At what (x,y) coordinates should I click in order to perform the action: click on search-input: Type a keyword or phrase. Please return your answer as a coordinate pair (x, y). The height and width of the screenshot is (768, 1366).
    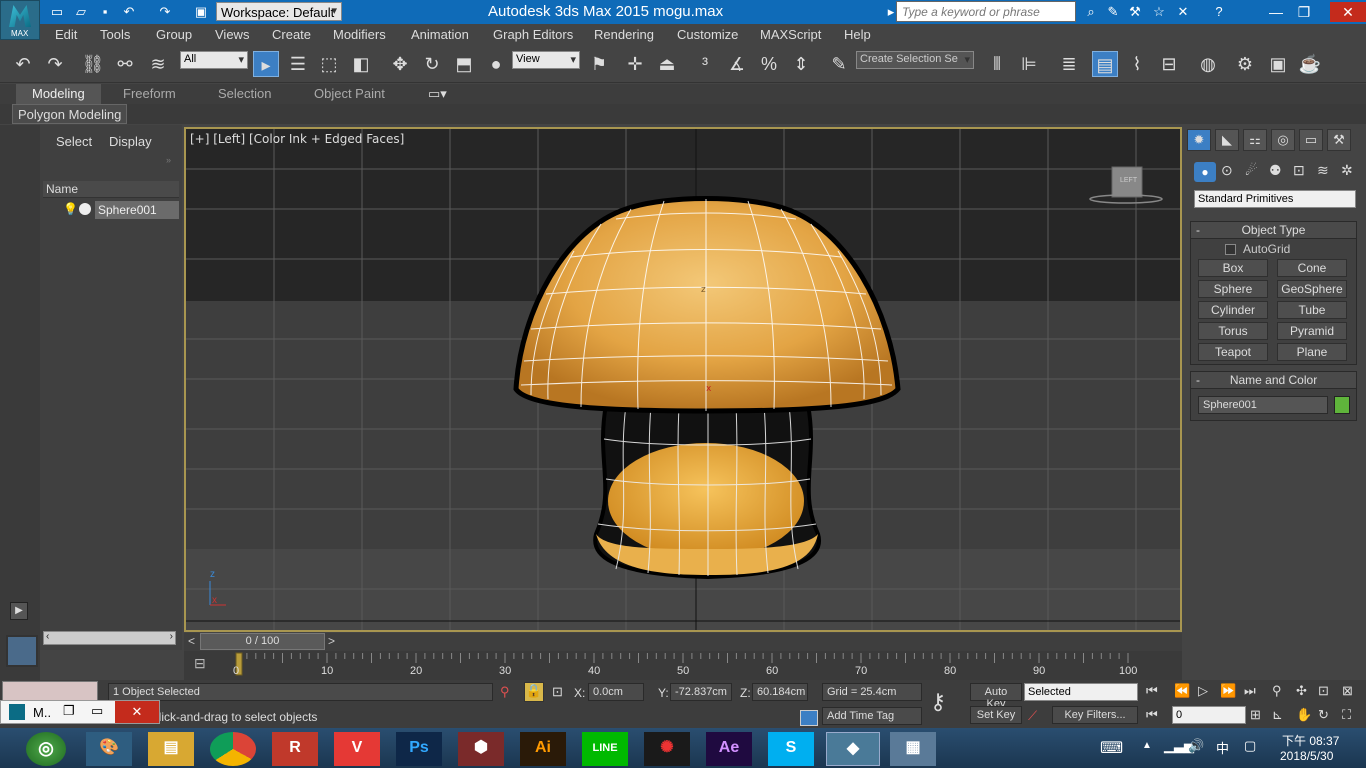
    Looking at the image, I should click on (986, 11).